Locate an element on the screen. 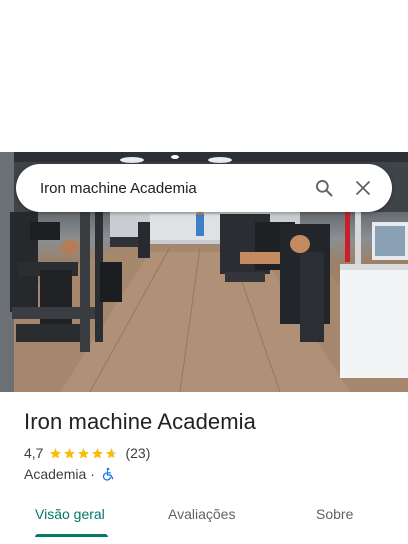 The image size is (408, 544). search-bar: Iron machine Academia is located at coordinates (204, 188).